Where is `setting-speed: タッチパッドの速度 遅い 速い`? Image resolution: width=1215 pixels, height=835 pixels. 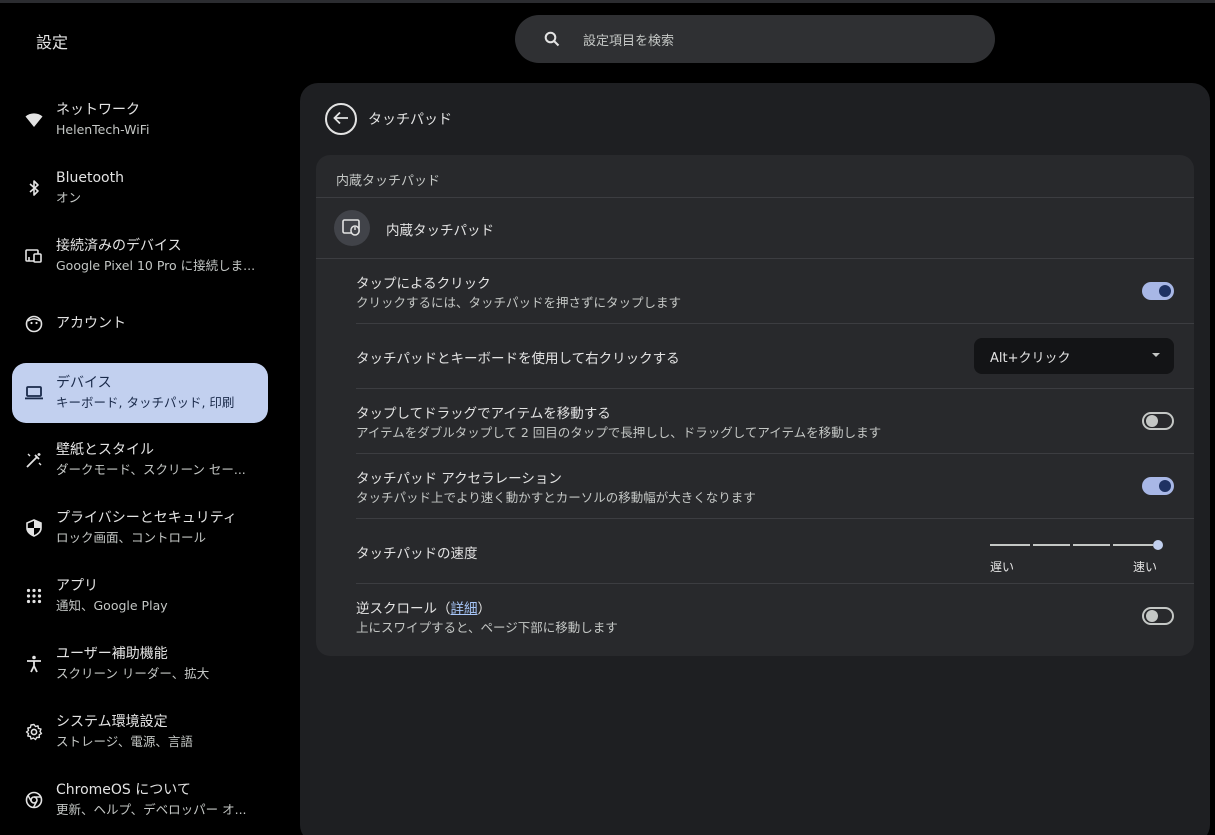
setting-speed: タッチパッドの速度 遅い 速い is located at coordinates (775, 550).